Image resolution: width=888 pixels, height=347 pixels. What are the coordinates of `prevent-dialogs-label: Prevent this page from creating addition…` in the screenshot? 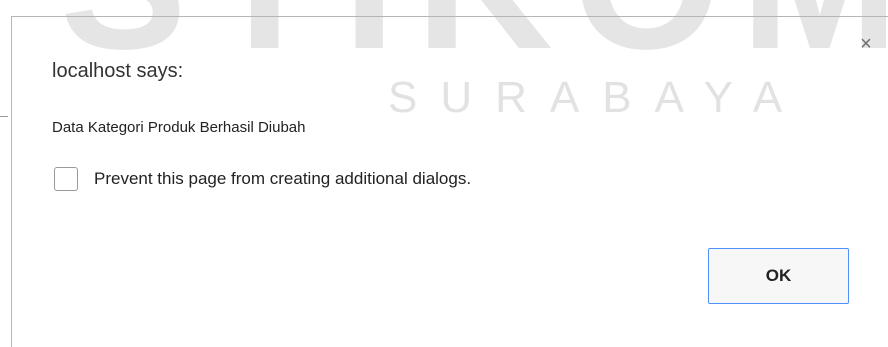 It's located at (283, 178).